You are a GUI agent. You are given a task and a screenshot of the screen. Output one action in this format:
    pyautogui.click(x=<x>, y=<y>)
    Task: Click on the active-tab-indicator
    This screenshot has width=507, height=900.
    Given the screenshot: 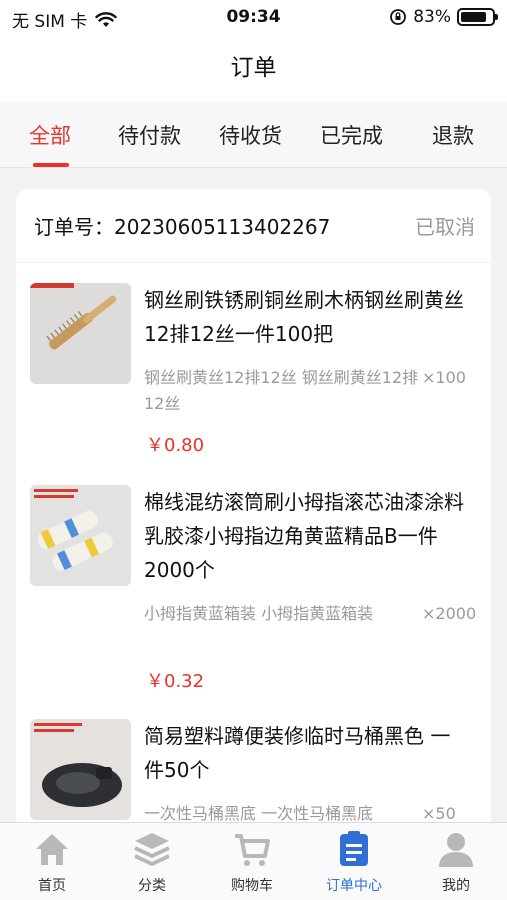 What is the action you would take?
    pyautogui.click(x=51, y=165)
    